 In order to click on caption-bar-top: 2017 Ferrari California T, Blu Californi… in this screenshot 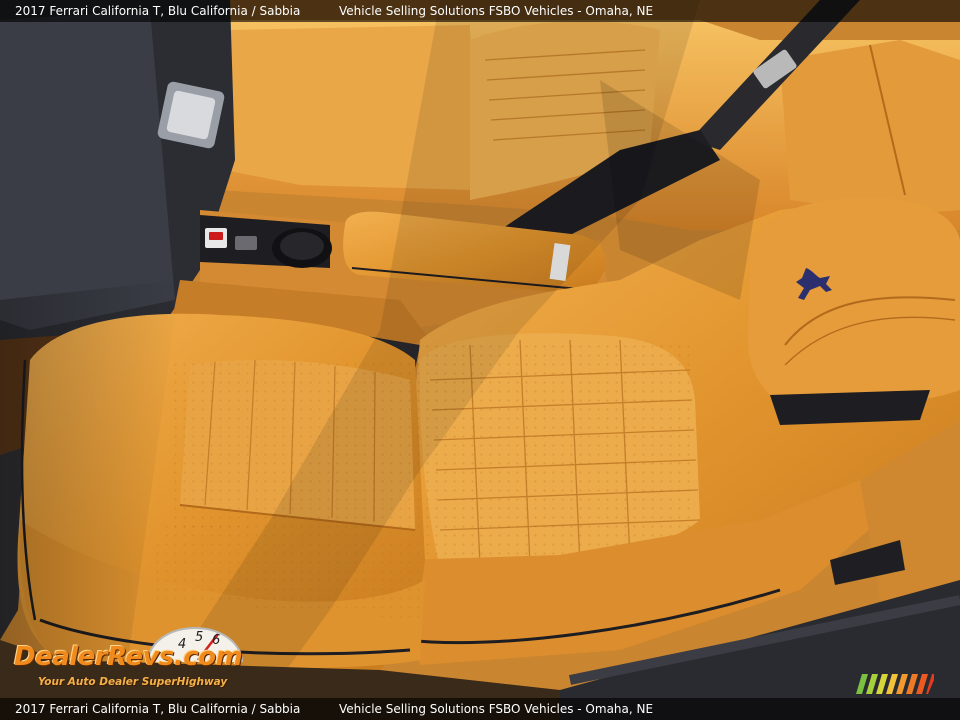, I will do `click(480, 11)`.